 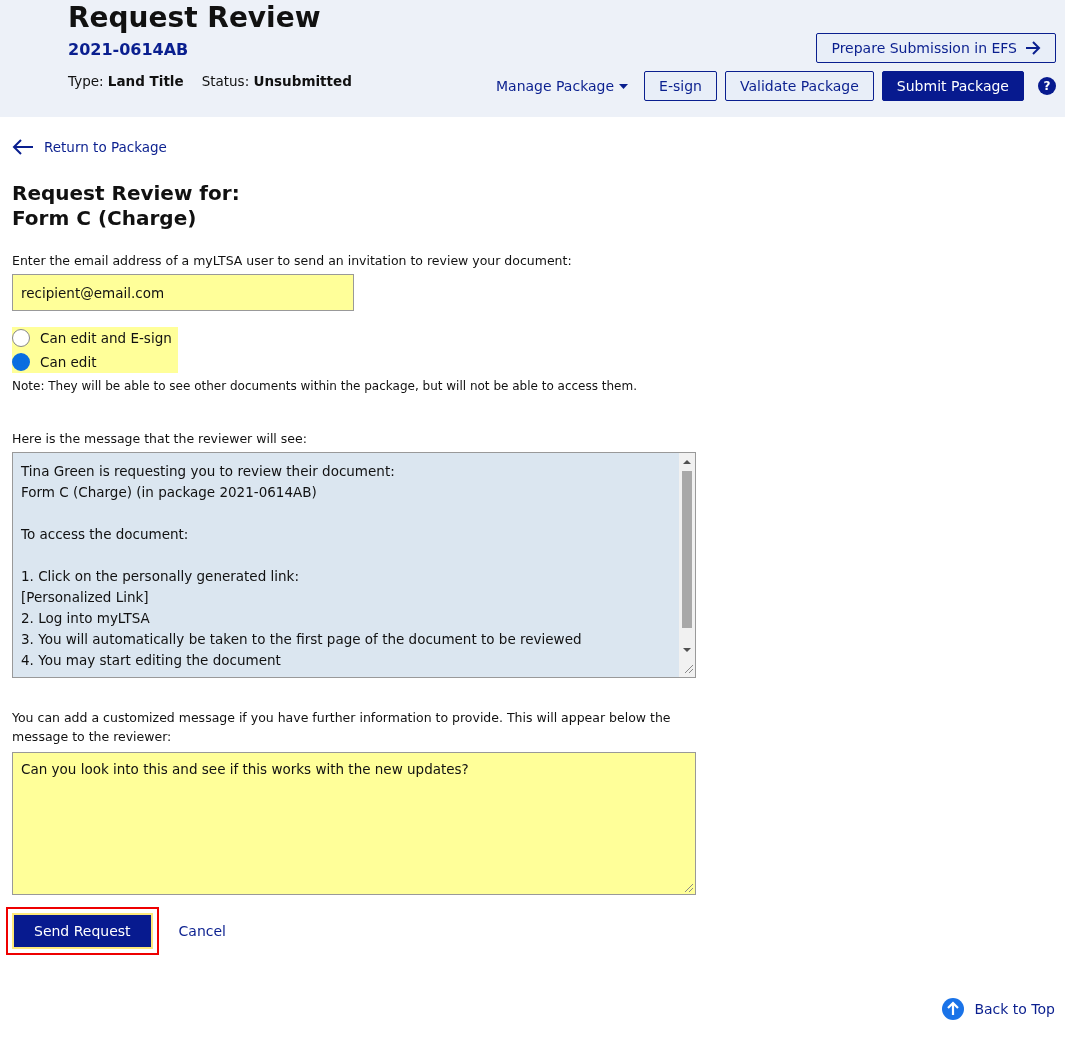 What do you see at coordinates (106, 338) in the screenshot?
I see `radio-label: Can edit and E-sign` at bounding box center [106, 338].